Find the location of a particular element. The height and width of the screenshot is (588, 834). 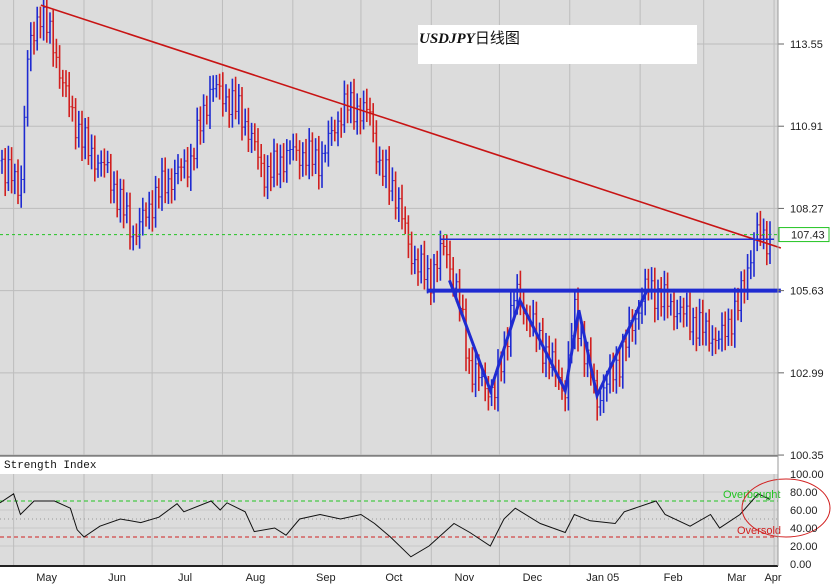

strength-tick-label: 40.00 is located at coordinates (804, 529).